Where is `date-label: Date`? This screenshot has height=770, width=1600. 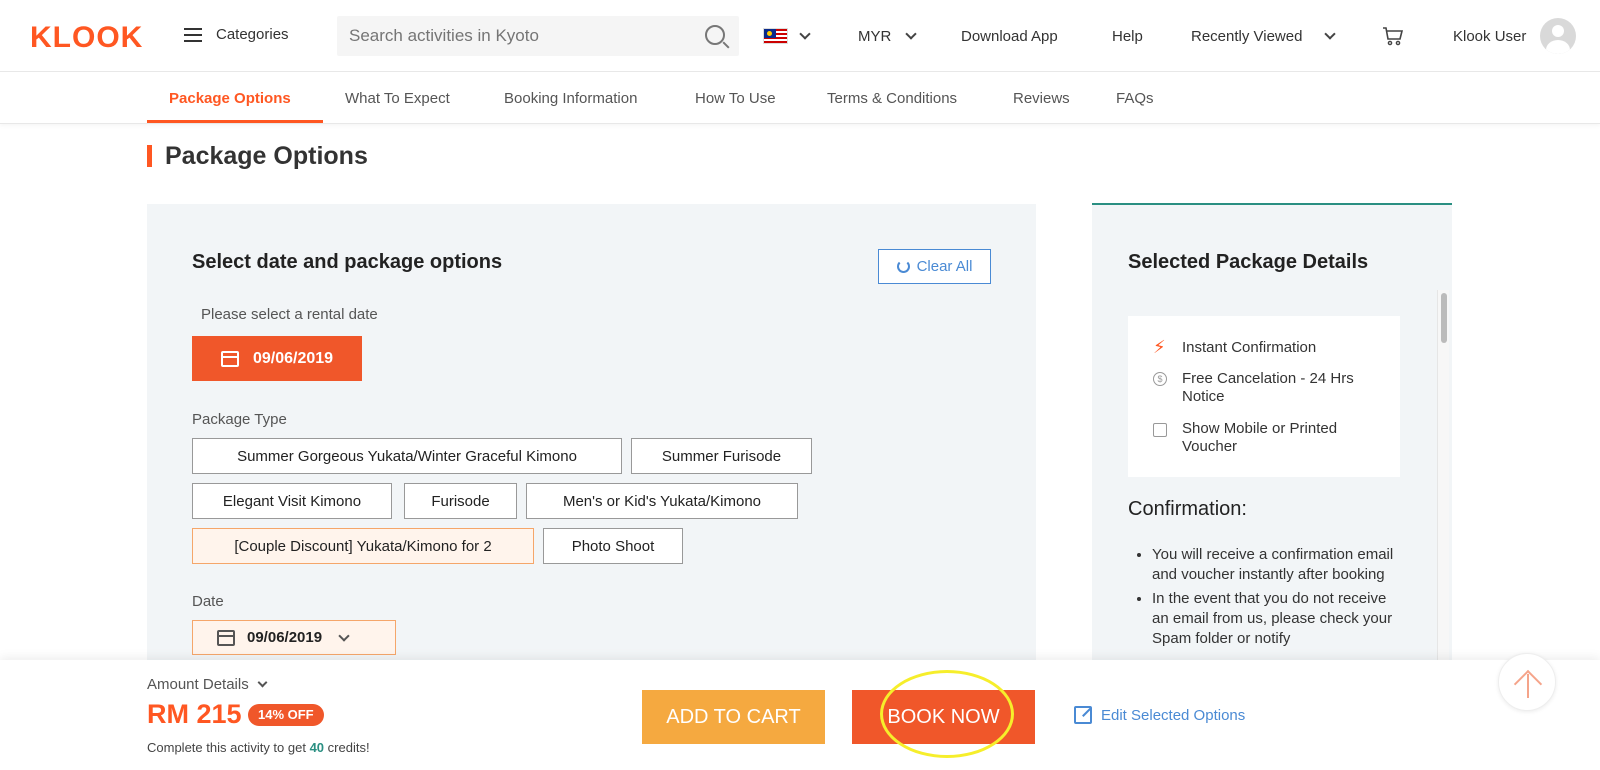
date-label: Date is located at coordinates (208, 601).